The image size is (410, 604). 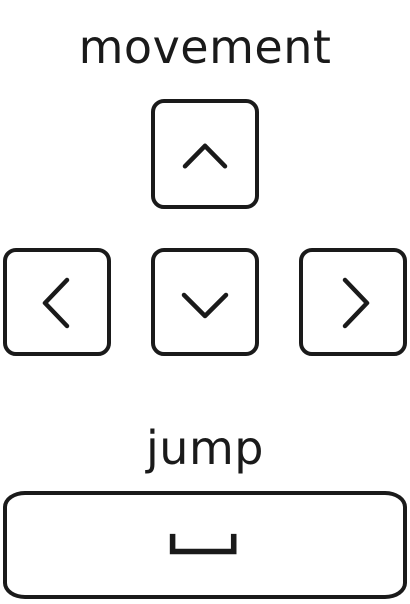 I want to click on movement-title: movement, so click(x=205, y=47).